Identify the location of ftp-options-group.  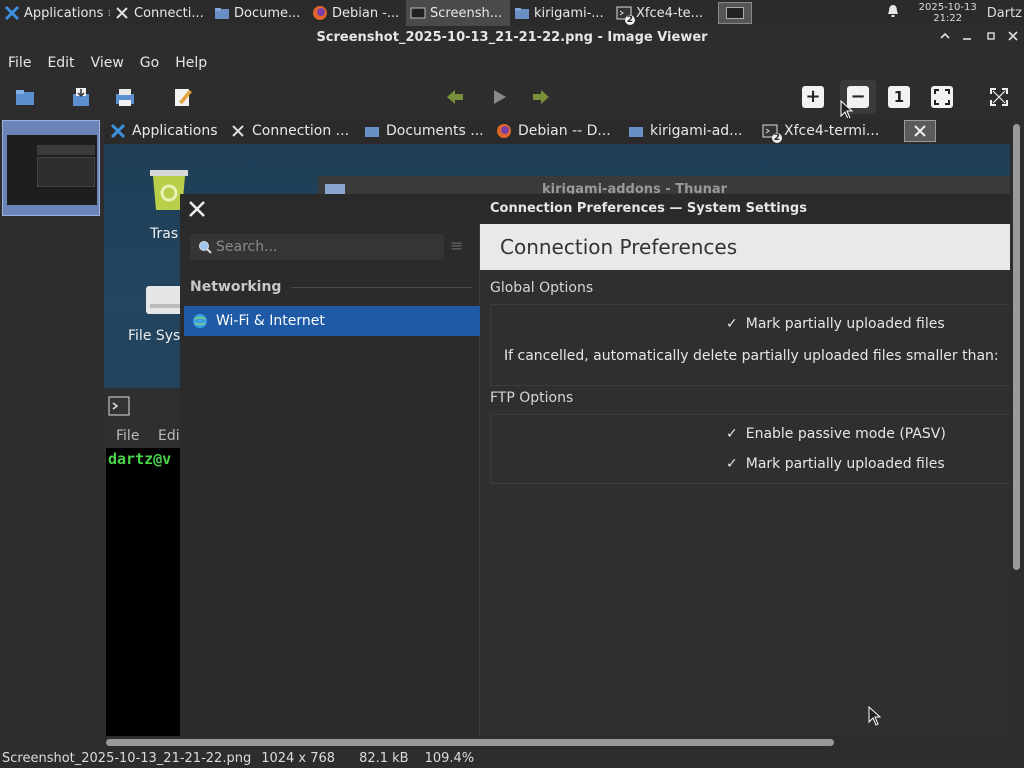
(750, 449).